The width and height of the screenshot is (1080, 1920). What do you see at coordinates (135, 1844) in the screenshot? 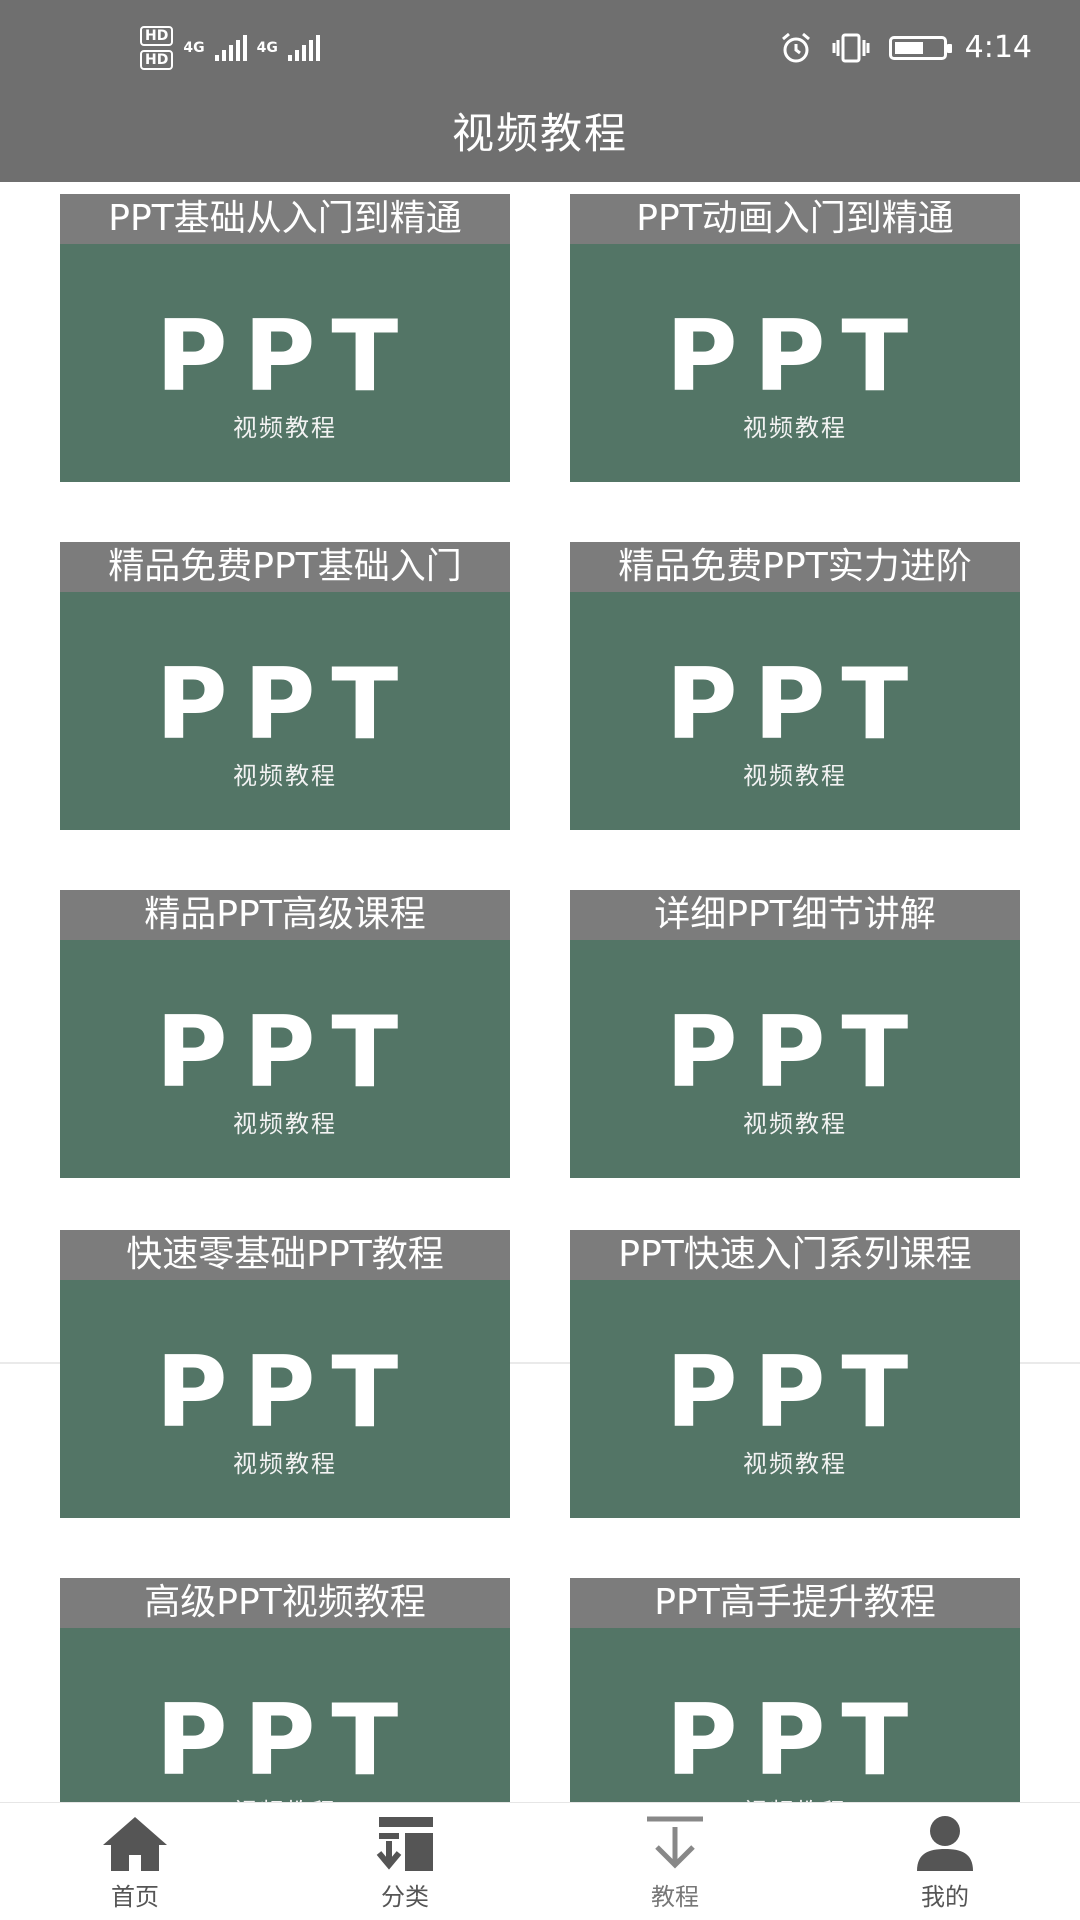
I see `home-icon` at bounding box center [135, 1844].